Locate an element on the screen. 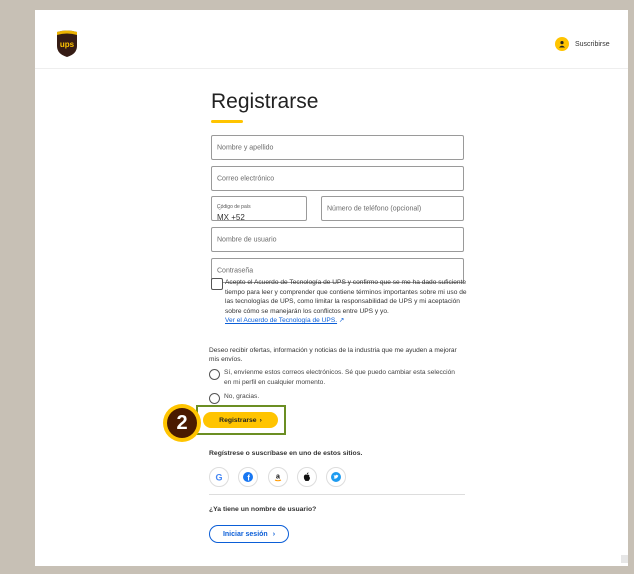 Image resolution: width=634 pixels, height=574 pixels. username-field: Nombre de usuario is located at coordinates (337, 239).